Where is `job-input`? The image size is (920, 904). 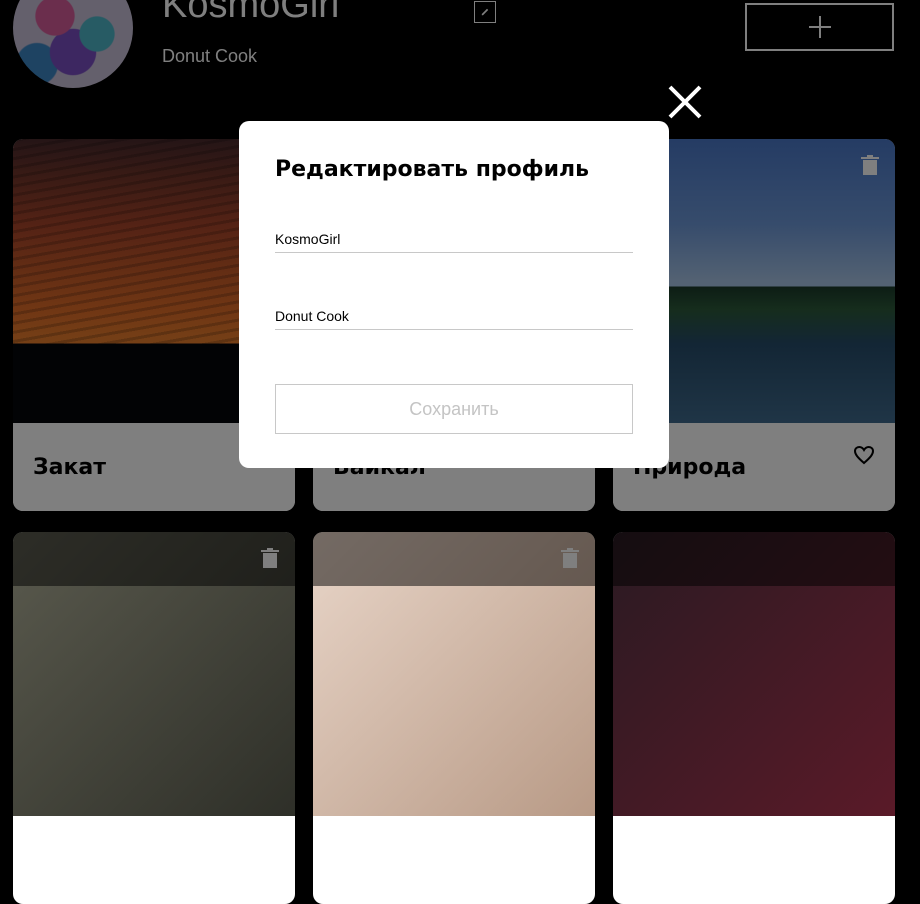 job-input is located at coordinates (454, 316).